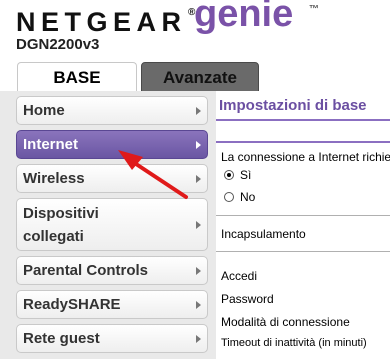  What do you see at coordinates (314, 9) in the screenshot?
I see `trademark-mark: ™` at bounding box center [314, 9].